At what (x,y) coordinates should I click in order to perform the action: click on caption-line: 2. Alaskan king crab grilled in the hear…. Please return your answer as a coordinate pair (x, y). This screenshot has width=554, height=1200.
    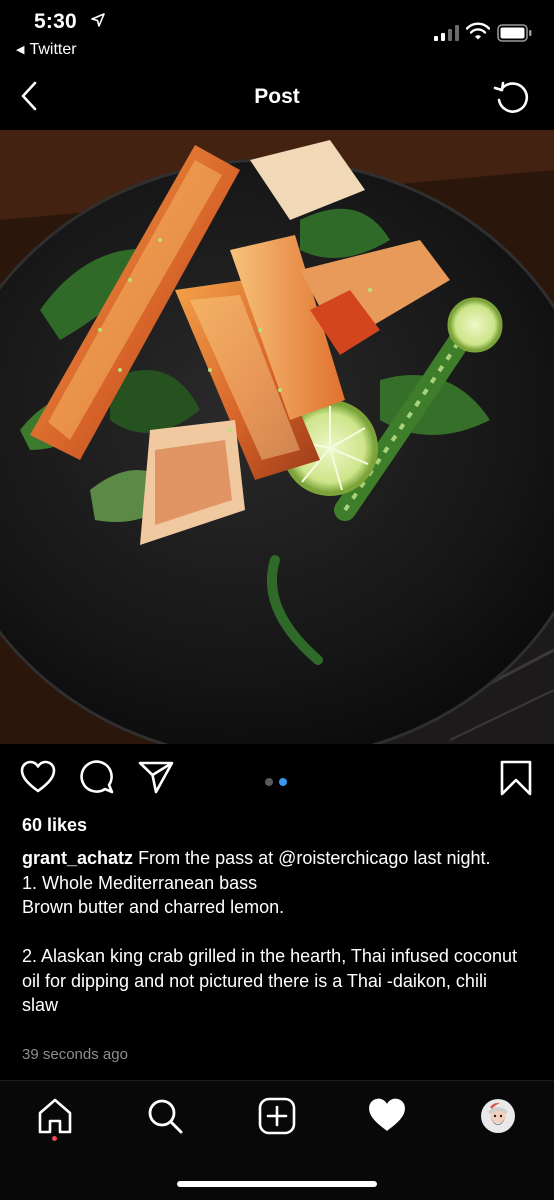
    Looking at the image, I should click on (269, 980).